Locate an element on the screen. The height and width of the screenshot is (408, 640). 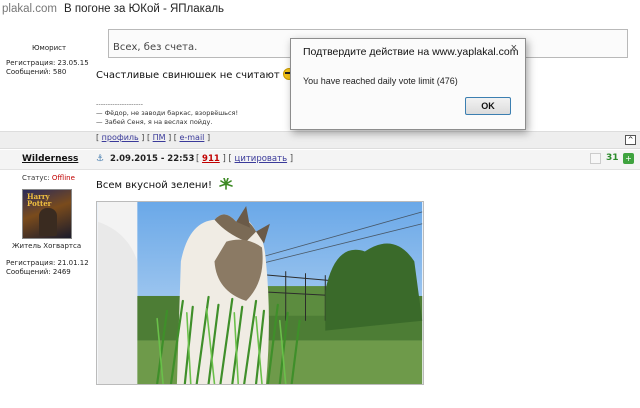
browser-title-bar: plakal.com В погоне за ЮКой - ЯПлакаль is located at coordinates (320, 10).